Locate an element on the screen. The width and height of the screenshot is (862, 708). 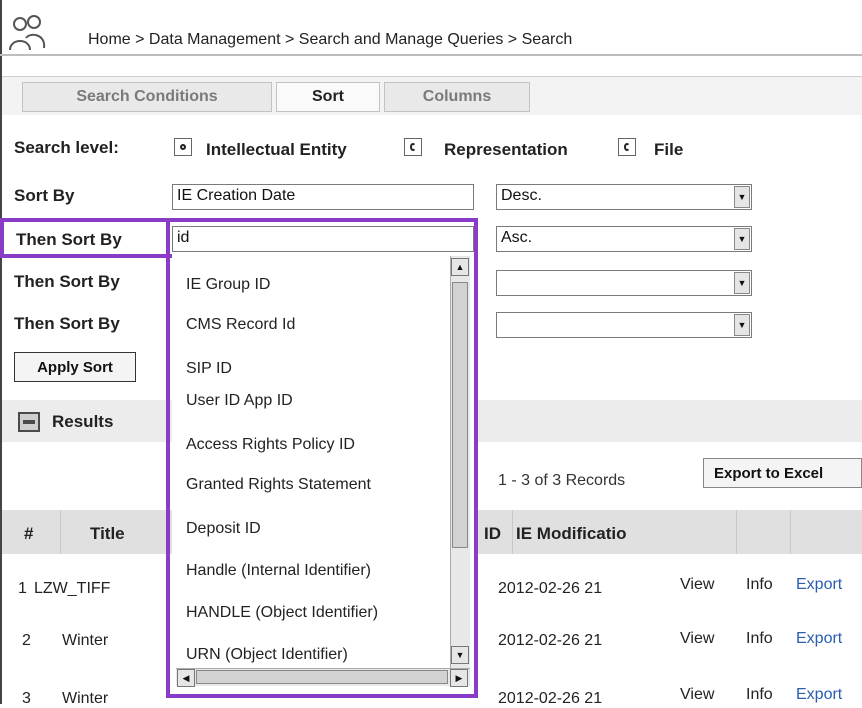
radio-intellectual-entity is located at coordinates (183, 147).